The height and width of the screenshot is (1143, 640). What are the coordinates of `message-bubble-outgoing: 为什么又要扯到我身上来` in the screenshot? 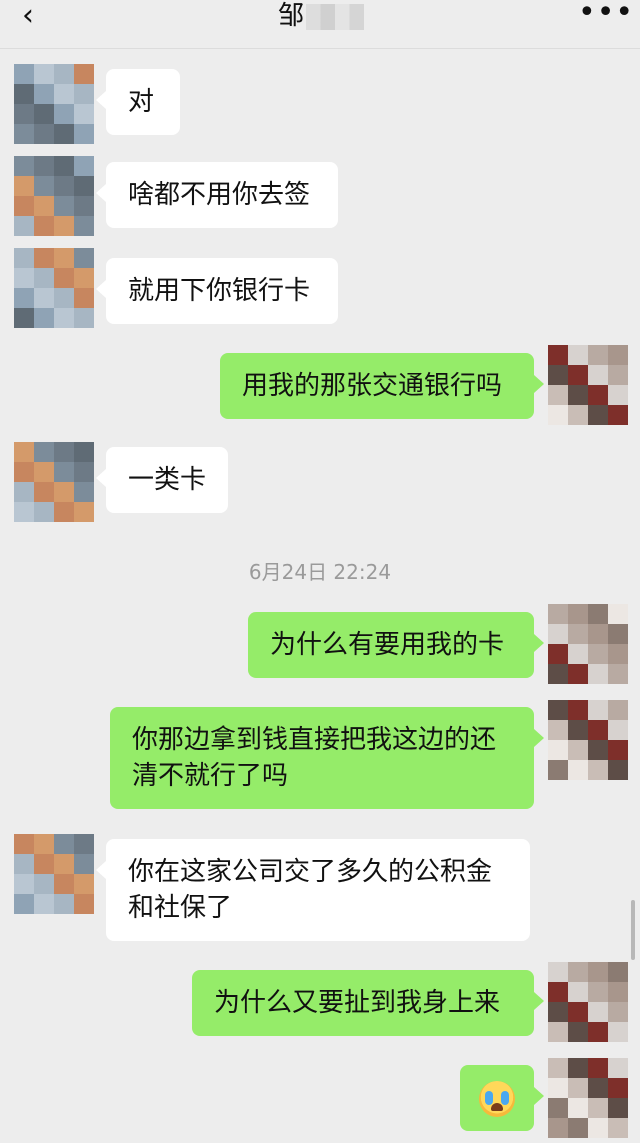 It's located at (368, 1003).